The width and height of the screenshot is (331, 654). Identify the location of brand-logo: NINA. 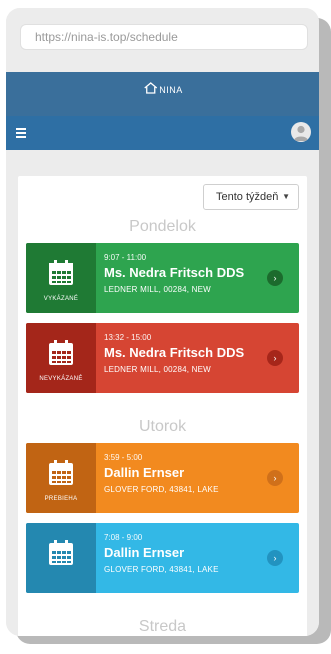
(162, 88).